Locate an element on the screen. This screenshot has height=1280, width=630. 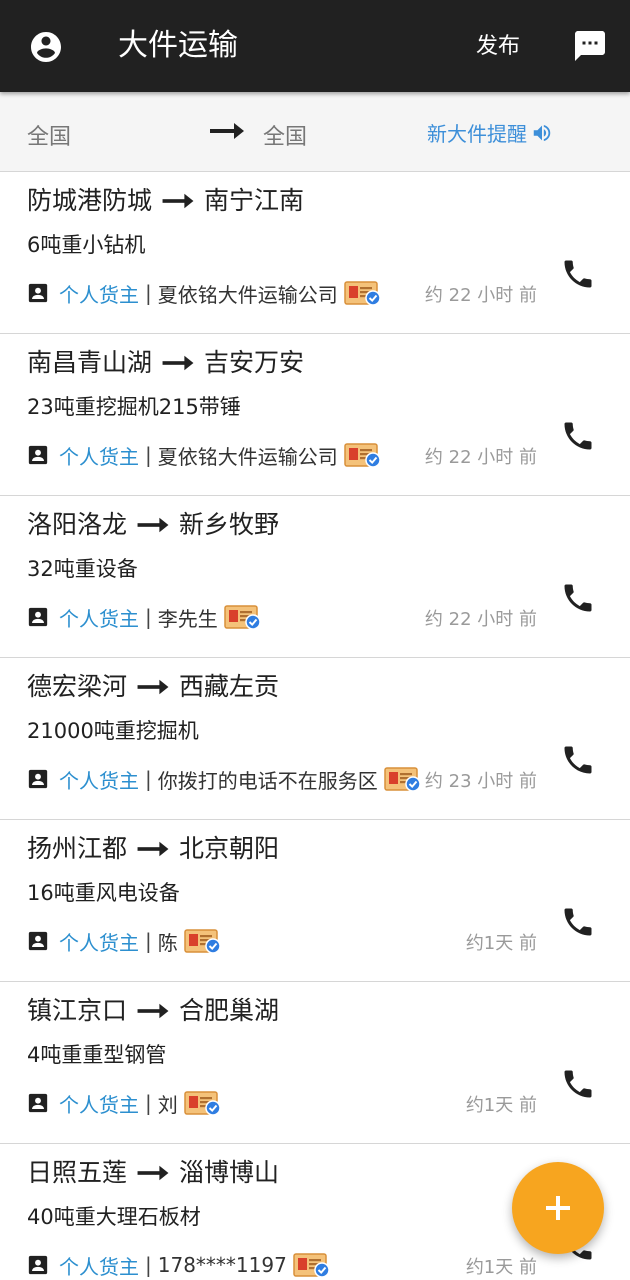
posted-time: 约 23 小时 前 is located at coordinates (480, 781).